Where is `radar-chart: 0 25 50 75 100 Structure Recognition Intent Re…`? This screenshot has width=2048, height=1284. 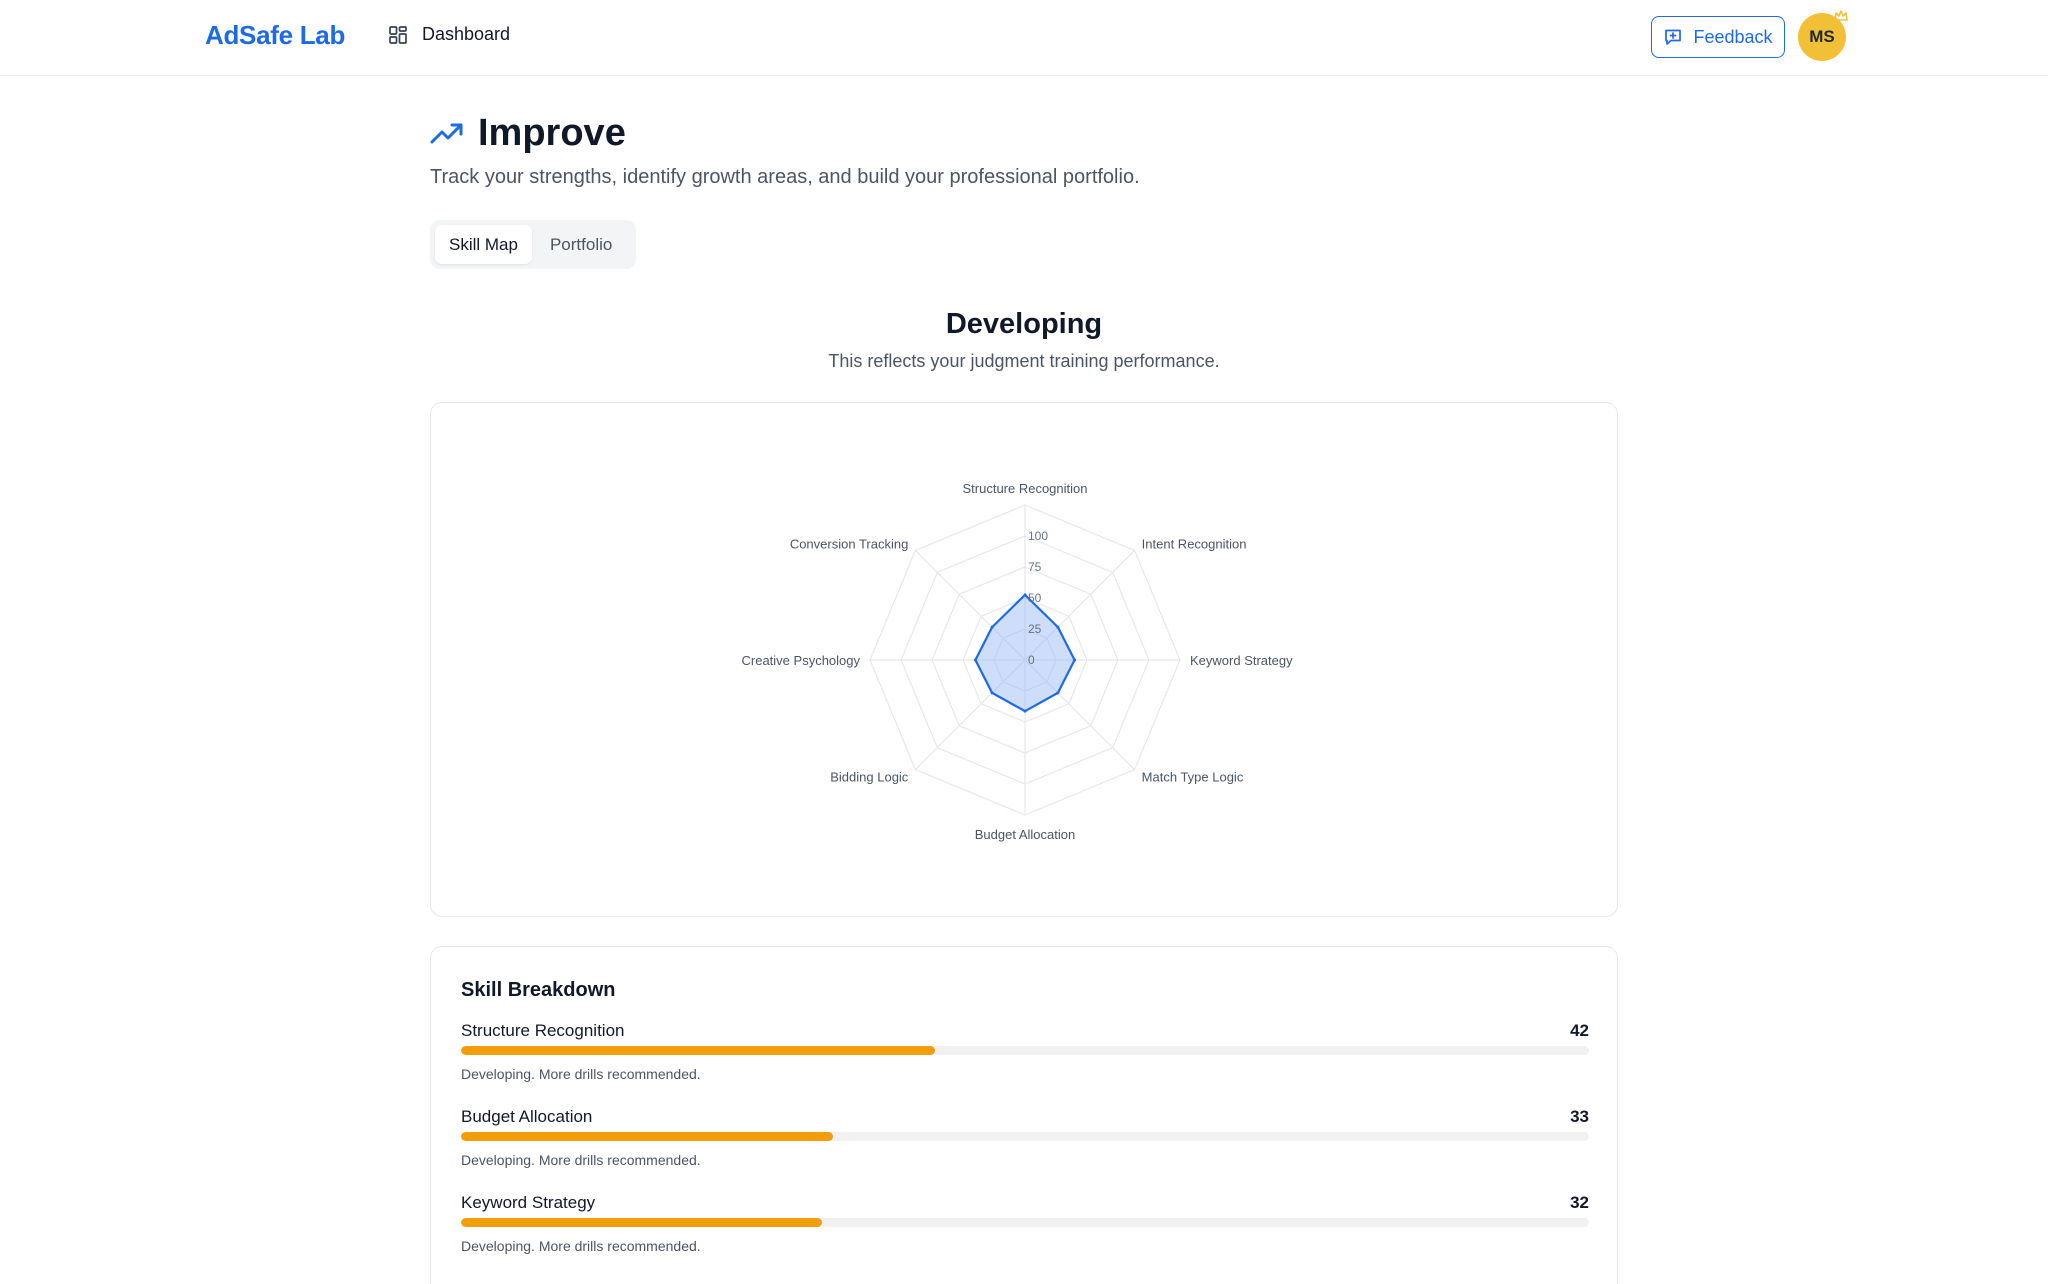 radar-chart: 0 25 50 75 100 Structure Recognition Intent Re… is located at coordinates (1018, 661).